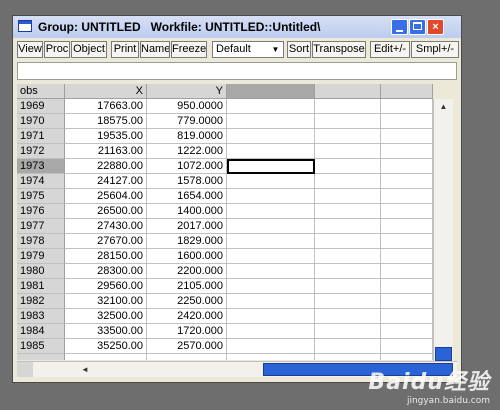 This screenshot has height=410, width=500. Describe the element at coordinates (41, 106) in the screenshot. I see `row-label: 1969` at that location.